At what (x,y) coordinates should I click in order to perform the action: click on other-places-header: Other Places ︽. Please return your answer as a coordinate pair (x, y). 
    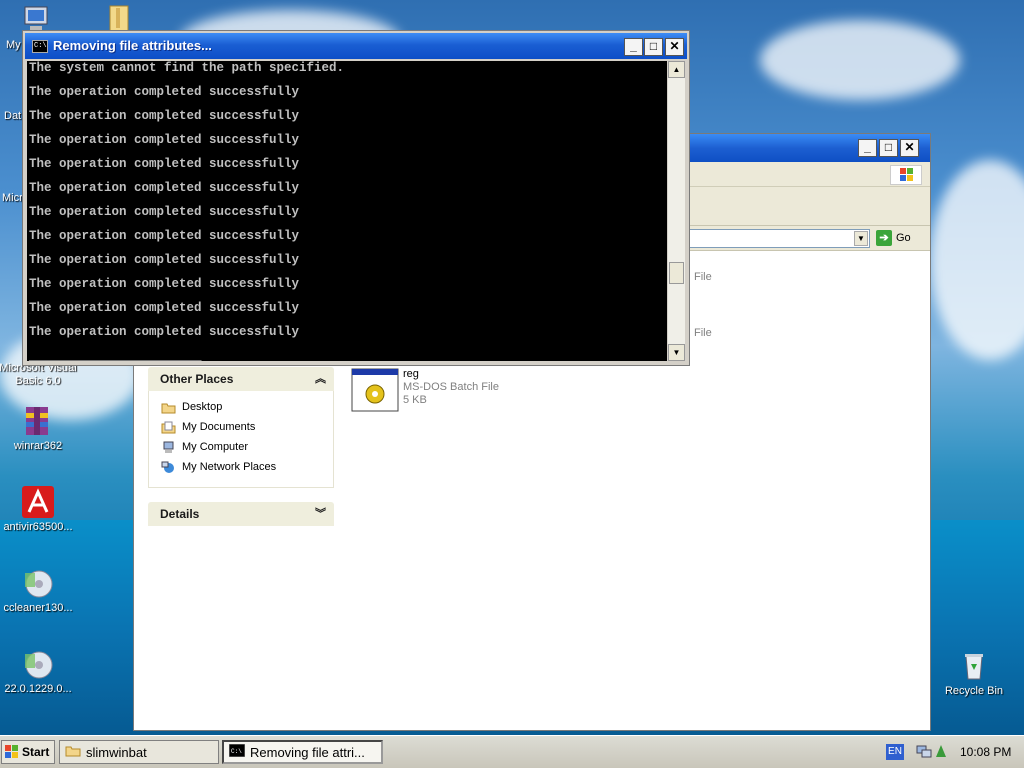
    Looking at the image, I should click on (241, 379).